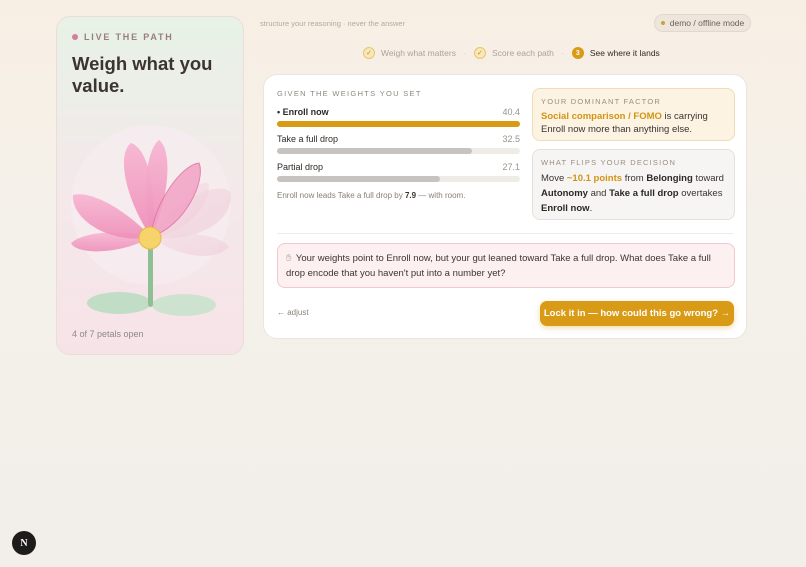  What do you see at coordinates (511, 112) in the screenshot?
I see `option-score: 40.4` at bounding box center [511, 112].